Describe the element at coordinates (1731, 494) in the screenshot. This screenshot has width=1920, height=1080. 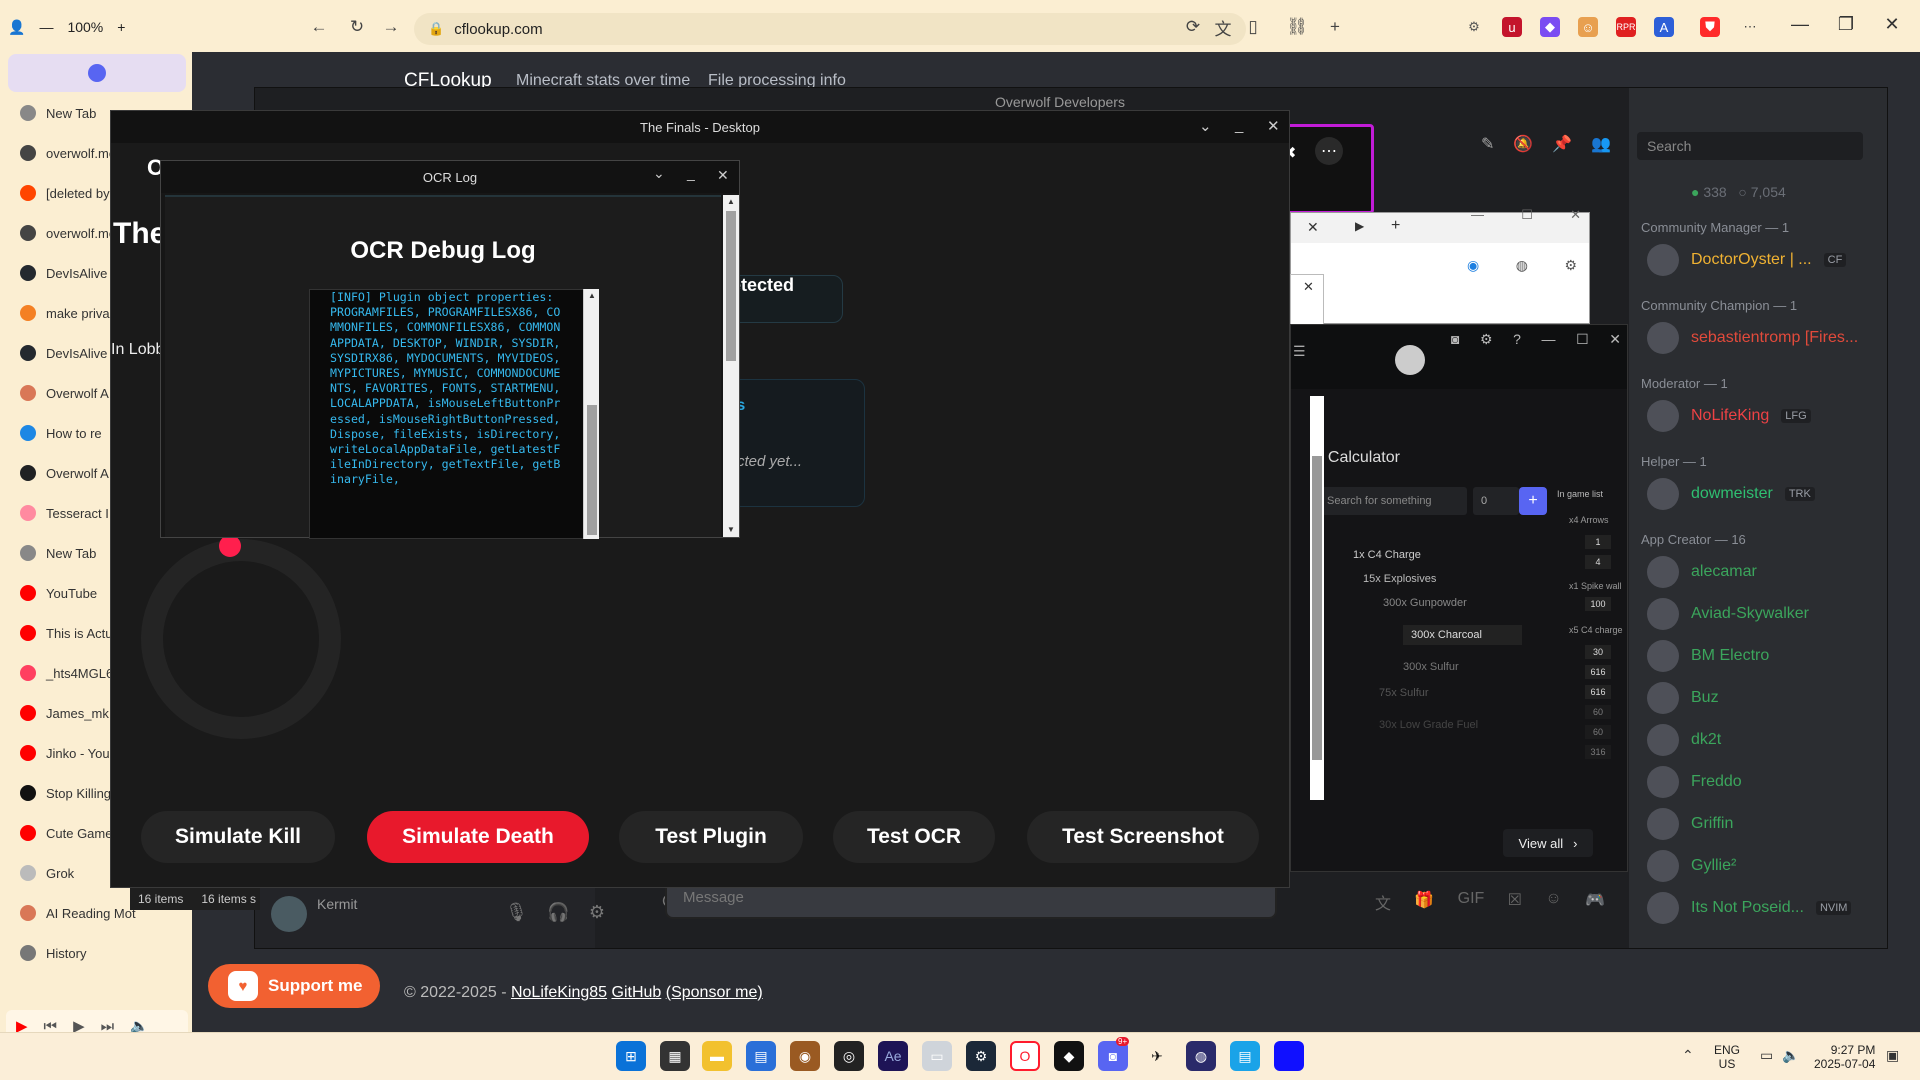
I see `member-item: dowmeister TRK` at that location.